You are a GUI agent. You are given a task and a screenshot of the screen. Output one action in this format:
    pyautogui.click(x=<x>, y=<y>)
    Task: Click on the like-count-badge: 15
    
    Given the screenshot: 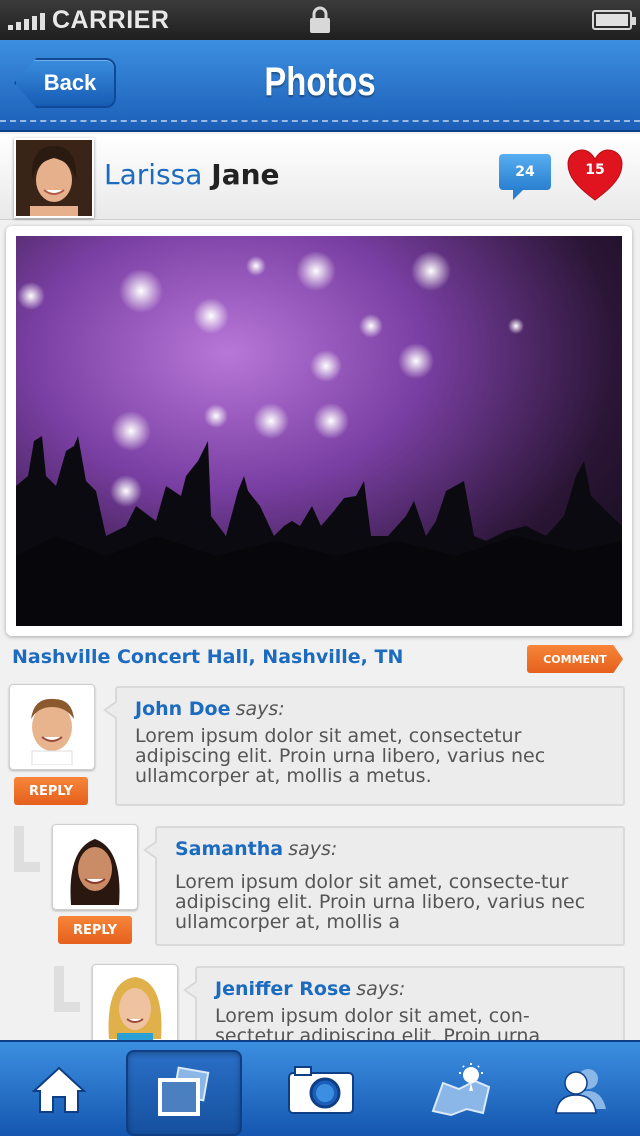 What is the action you would take?
    pyautogui.click(x=595, y=175)
    